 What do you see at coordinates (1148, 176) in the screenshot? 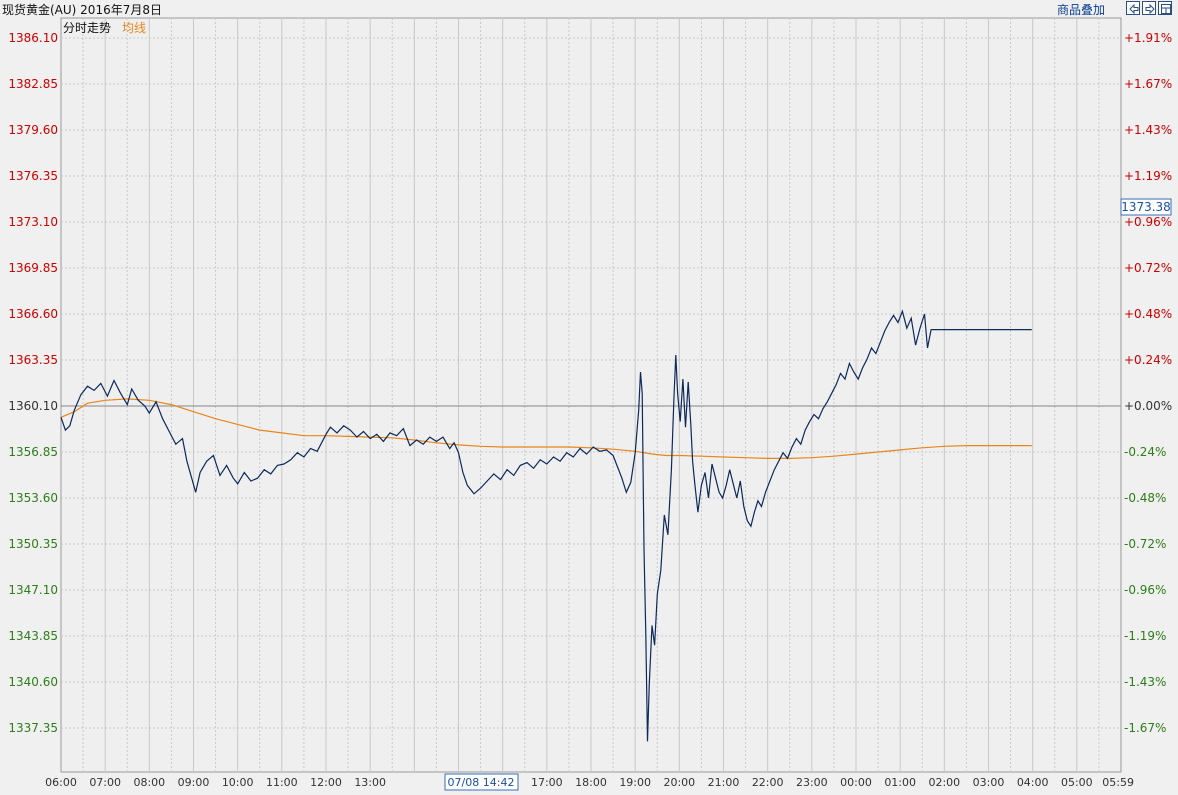
I see `y-tick-pct-label: +1.19%` at bounding box center [1148, 176].